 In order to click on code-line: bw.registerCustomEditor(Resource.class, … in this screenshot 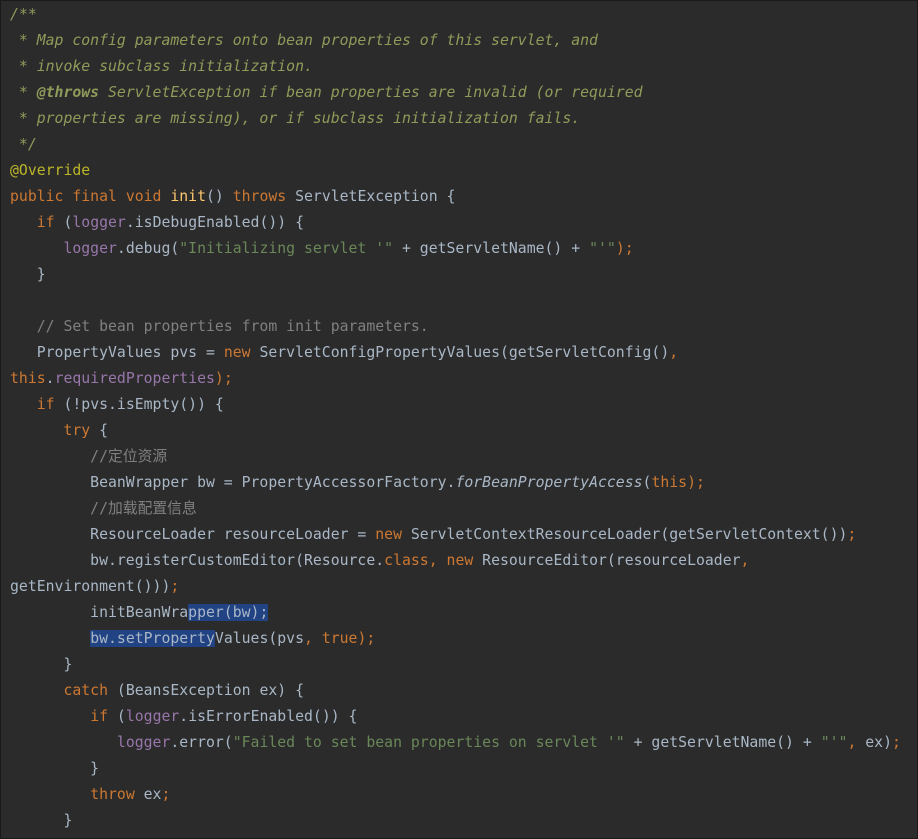, I will do `click(455, 561)`.